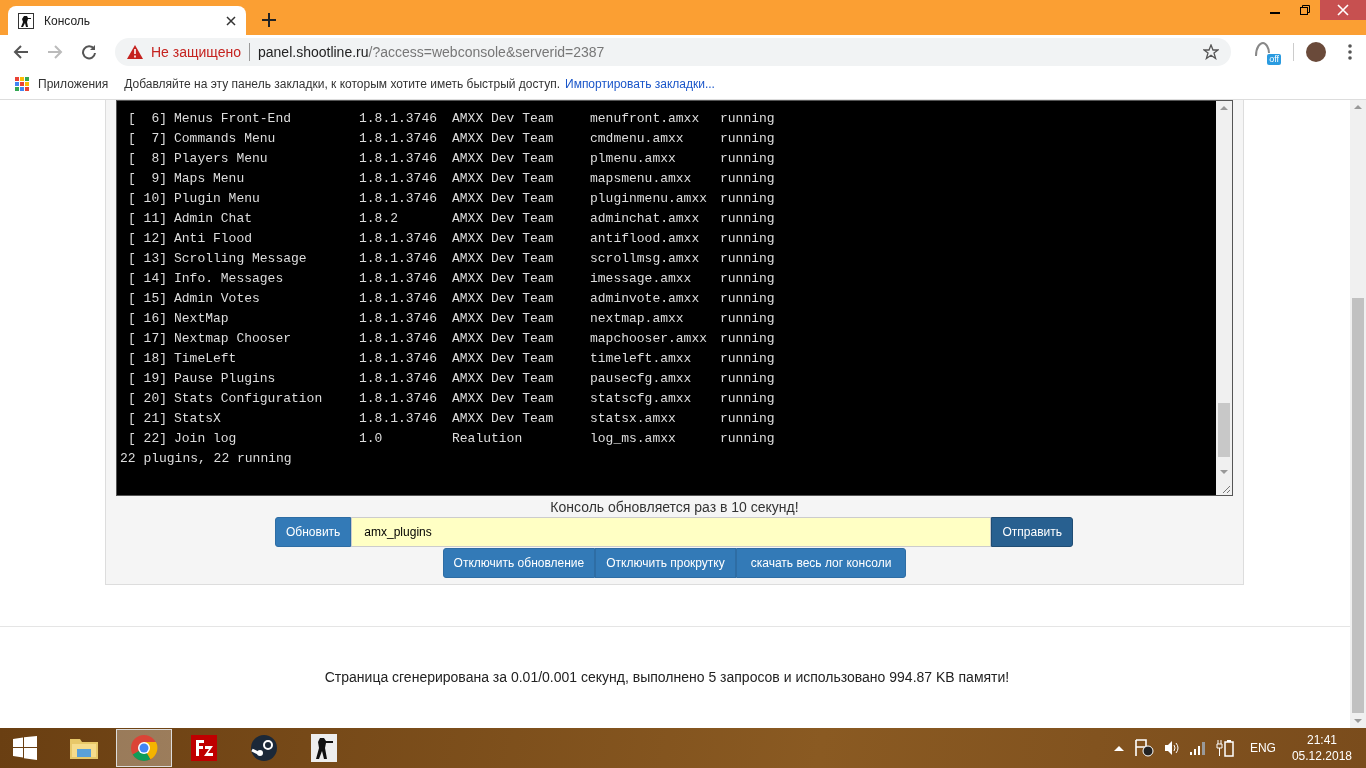  Describe the element at coordinates (641, 359) in the screenshot. I see `plugin-file: timeleft.amxx` at that location.